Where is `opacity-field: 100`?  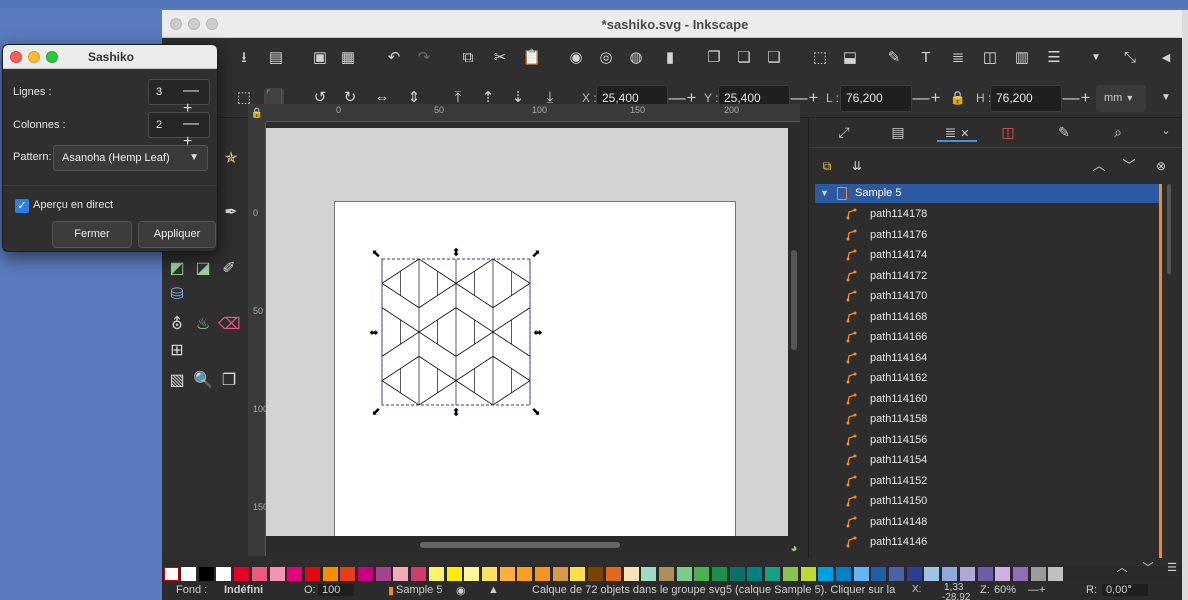 opacity-field: 100 is located at coordinates (336, 590).